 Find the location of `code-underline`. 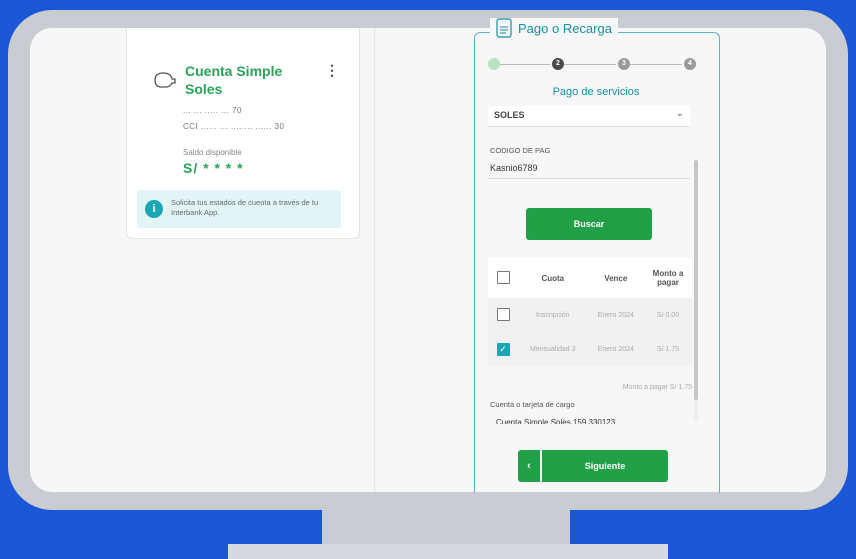

code-underline is located at coordinates (589, 178).